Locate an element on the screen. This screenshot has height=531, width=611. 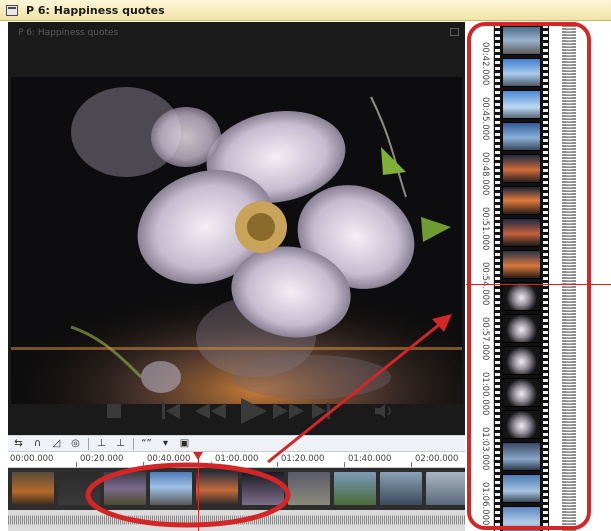
vertical-audio-waveform is located at coordinates (569, 276).